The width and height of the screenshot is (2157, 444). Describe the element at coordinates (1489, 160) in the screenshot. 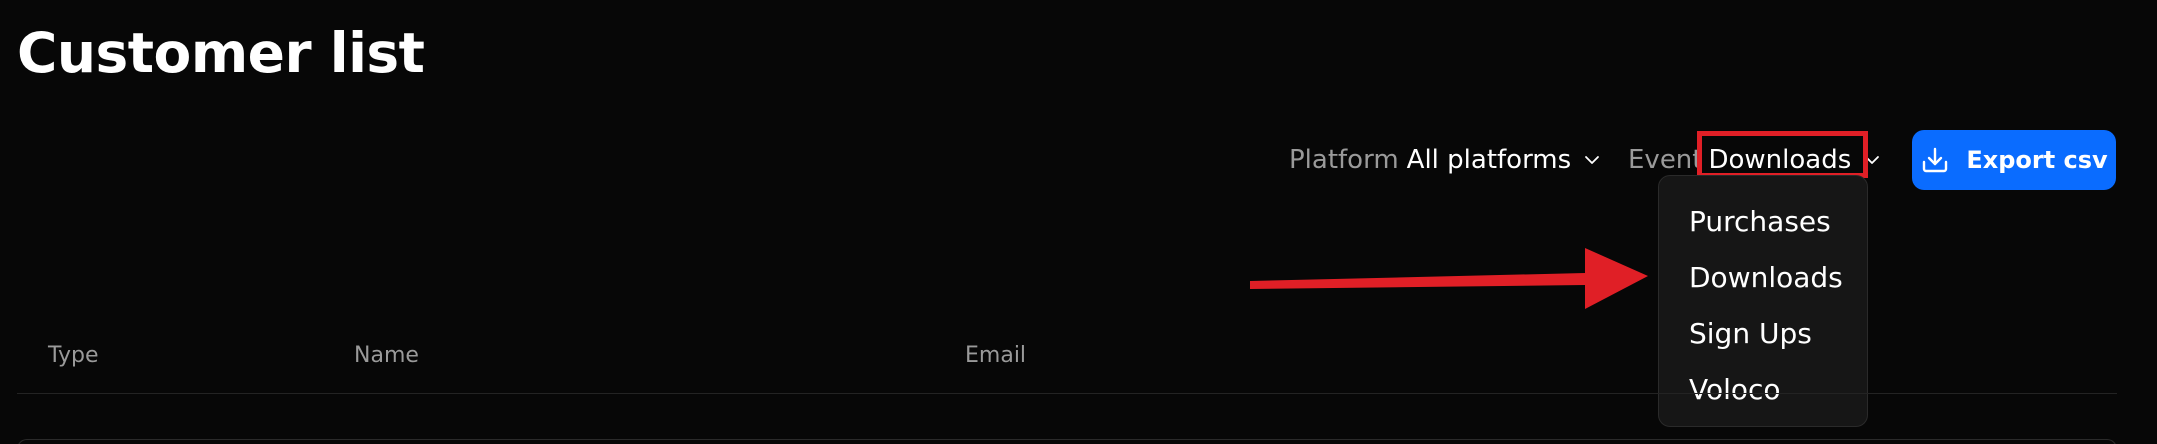

I see `platform-filter-value: All platforms` at that location.